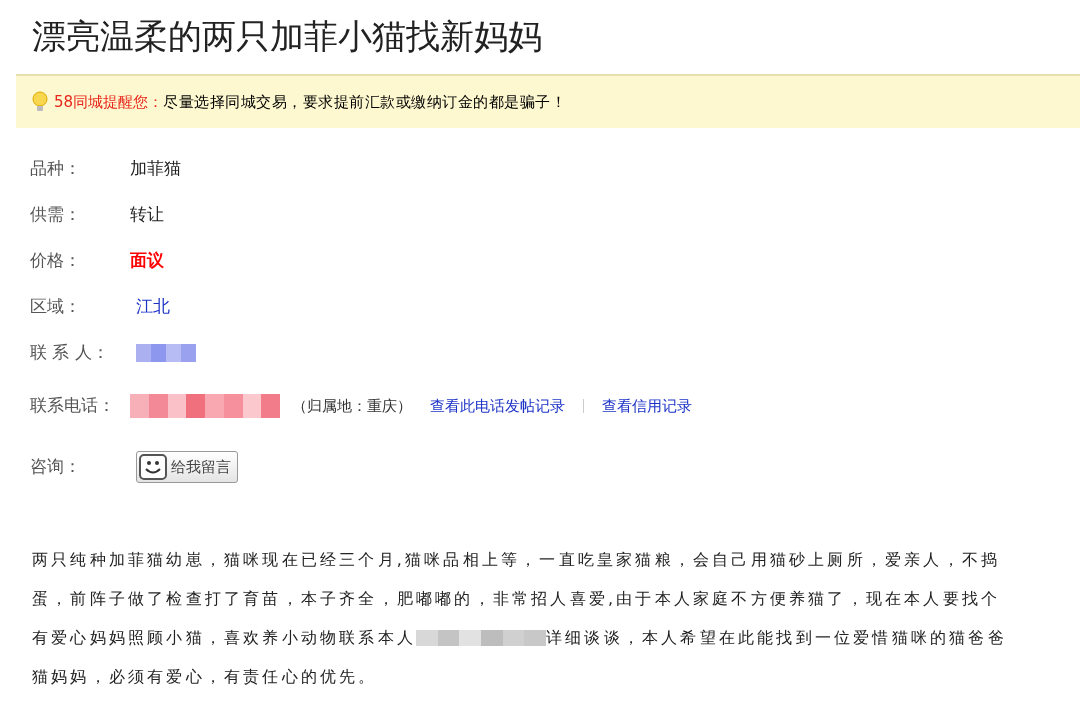  What do you see at coordinates (647, 406) in the screenshot?
I see `record-link: 查看信用记录` at bounding box center [647, 406].